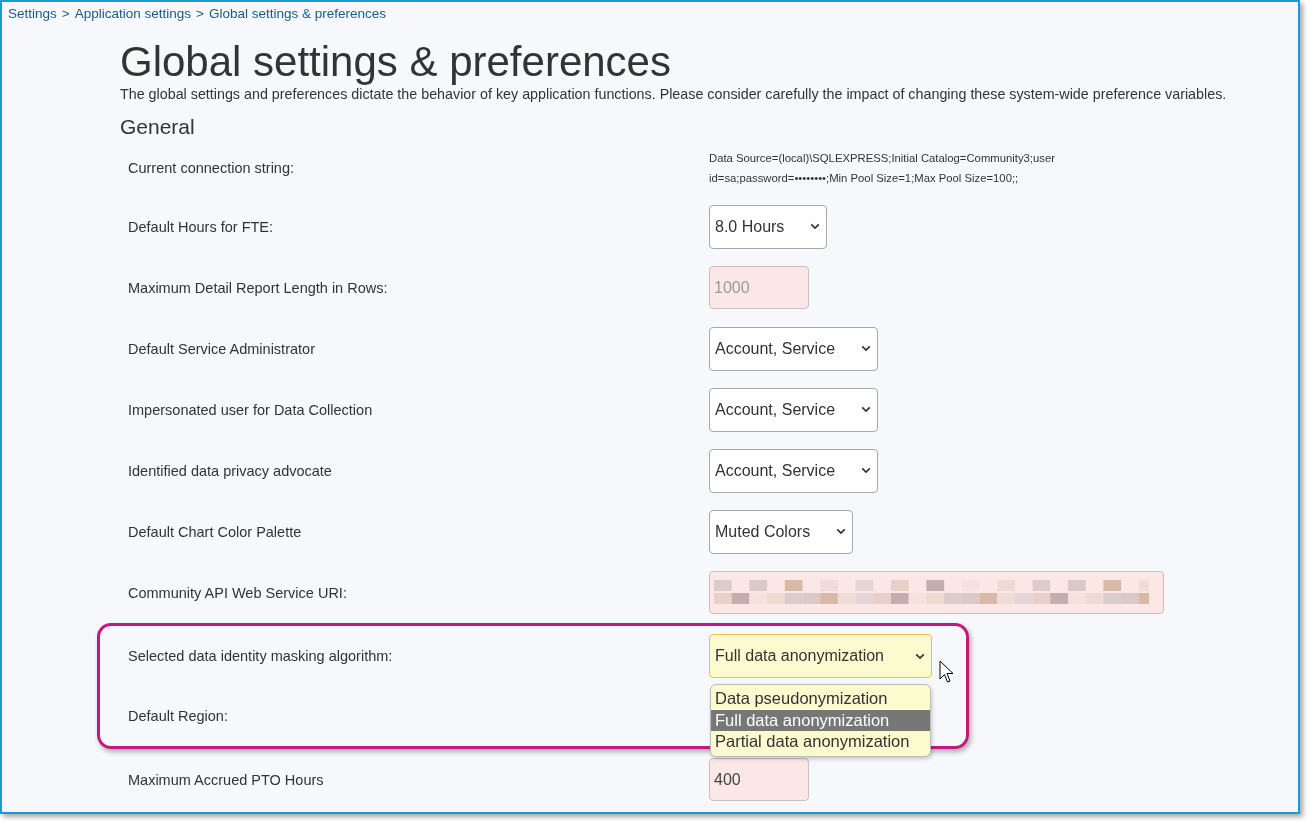 The width and height of the screenshot is (1311, 821). What do you see at coordinates (132, 13) in the screenshot?
I see `breadcrumb-link: Application settings` at bounding box center [132, 13].